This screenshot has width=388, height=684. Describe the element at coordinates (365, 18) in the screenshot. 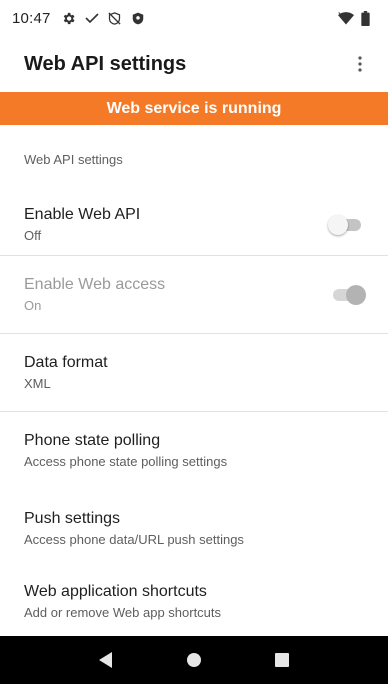

I see `battery-icon` at that location.